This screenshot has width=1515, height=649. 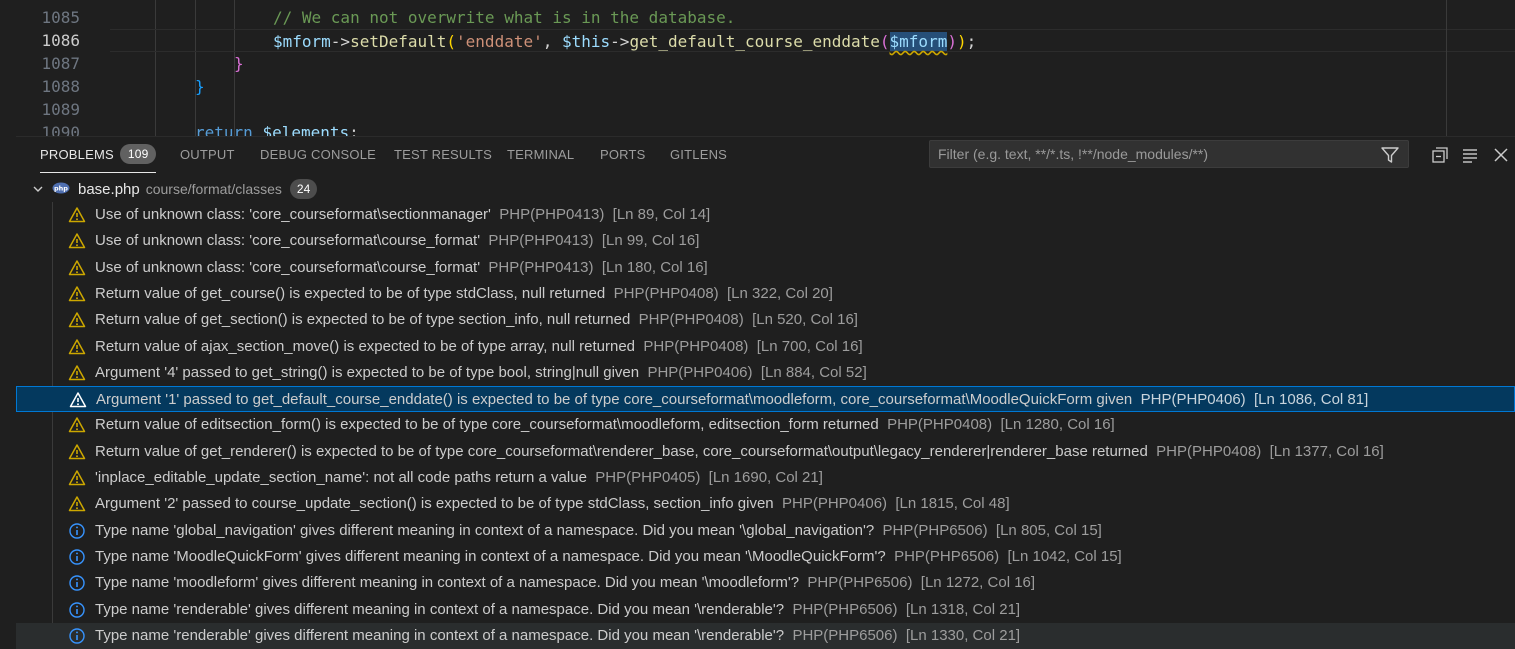 I want to click on problem-position: [Ln 322, Col 20], so click(x=780, y=293).